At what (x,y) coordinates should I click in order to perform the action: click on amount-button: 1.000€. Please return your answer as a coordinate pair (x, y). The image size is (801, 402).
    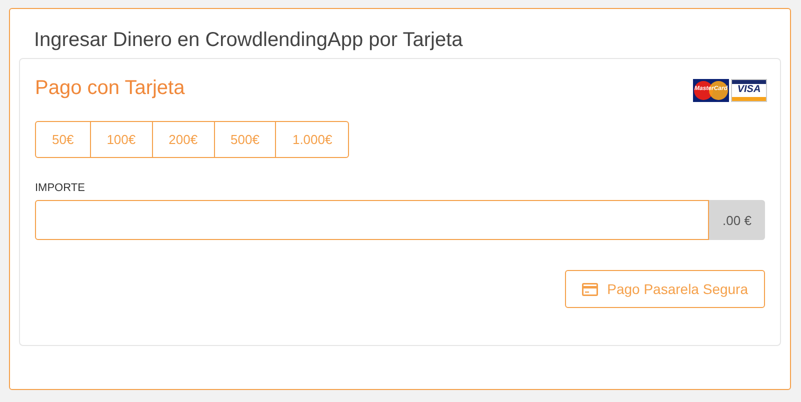
    Looking at the image, I should click on (312, 139).